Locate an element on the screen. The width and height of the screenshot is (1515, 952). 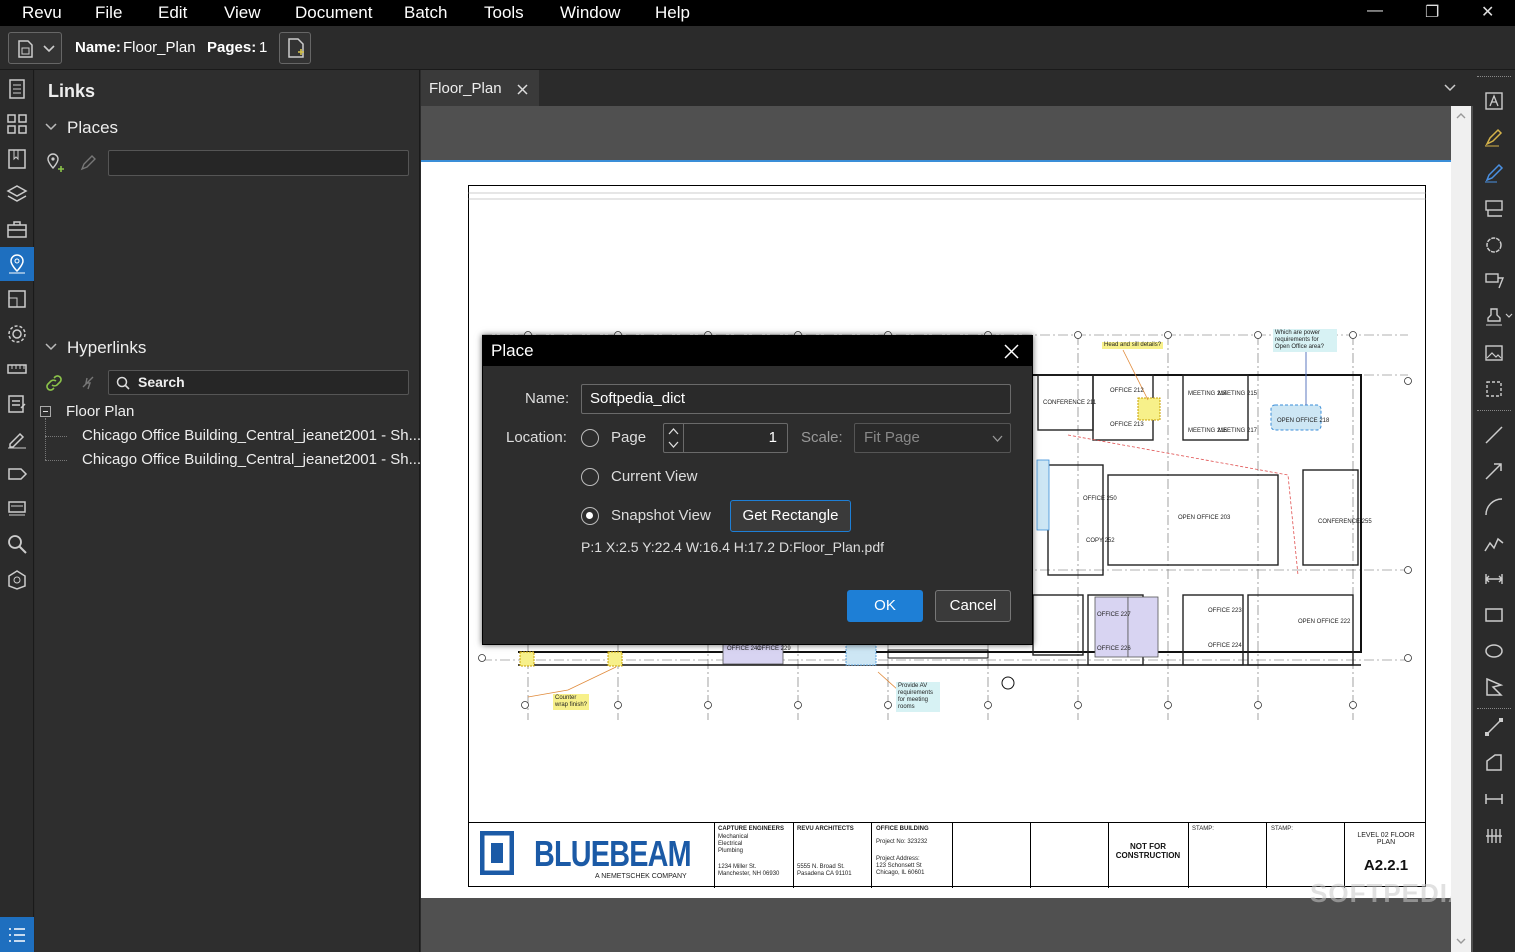
scale-select: Fit Page is located at coordinates (932, 438).